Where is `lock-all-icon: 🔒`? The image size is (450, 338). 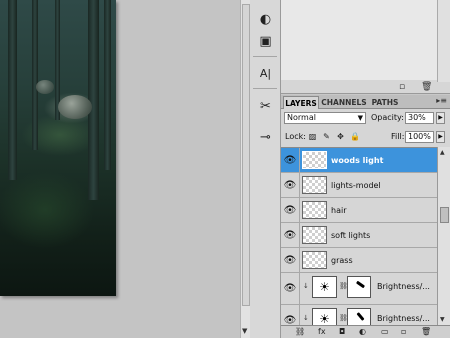 lock-all-icon: 🔒 is located at coordinates (355, 137).